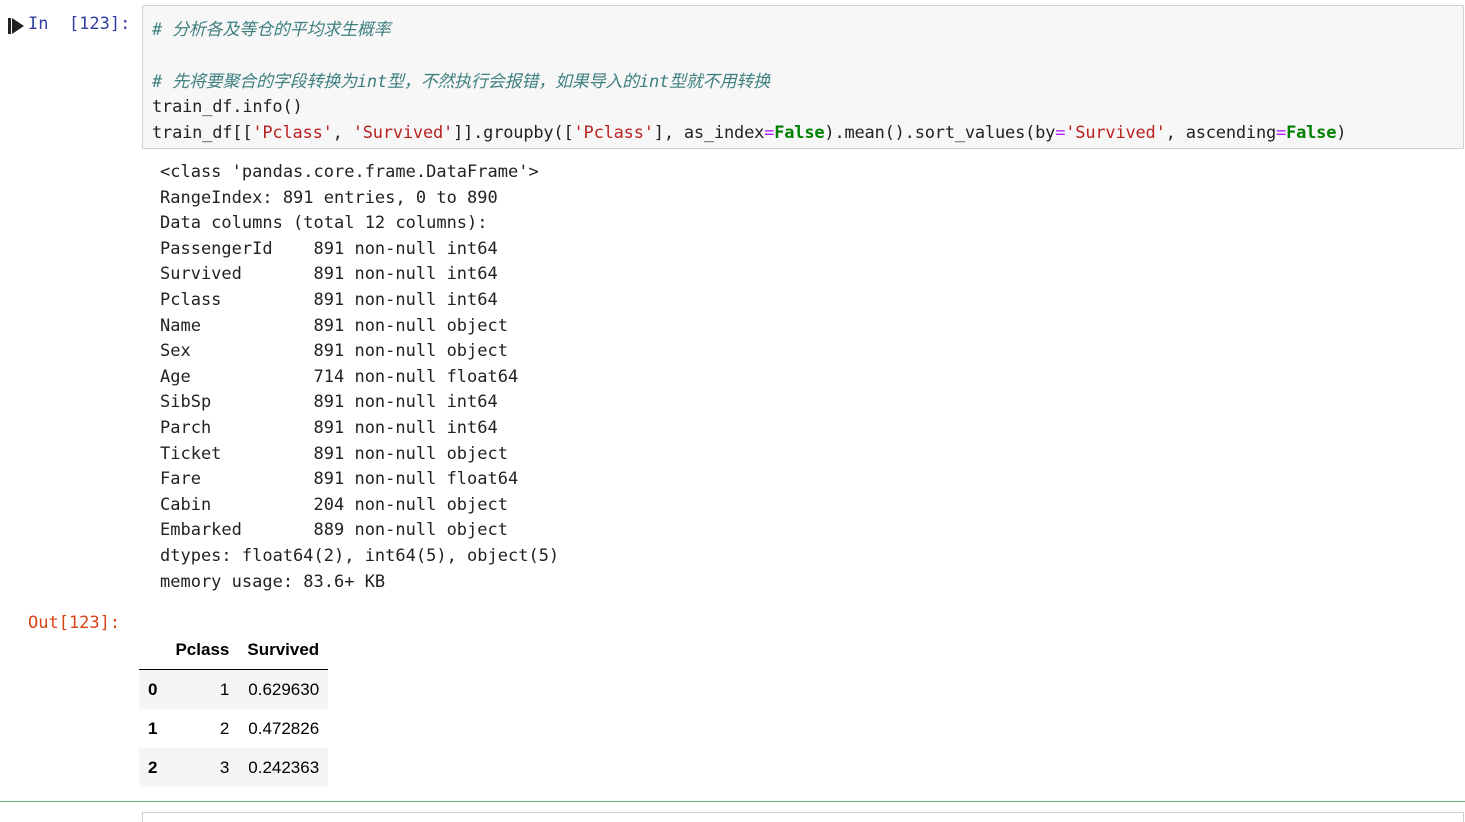  Describe the element at coordinates (334, 504) in the screenshot. I see `stdout-line: Cabin 204 non-null object` at that location.